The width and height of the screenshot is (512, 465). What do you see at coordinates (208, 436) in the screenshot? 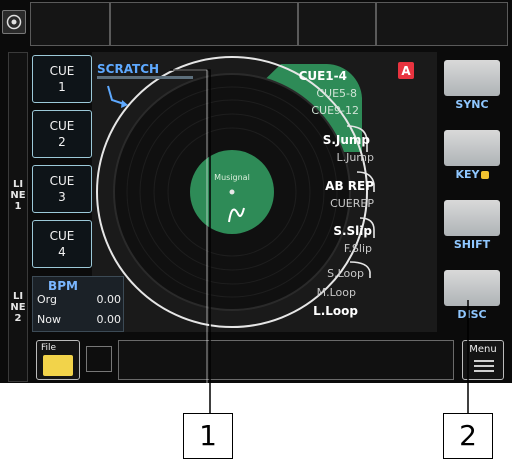
I see `callout-1: 1` at bounding box center [208, 436].